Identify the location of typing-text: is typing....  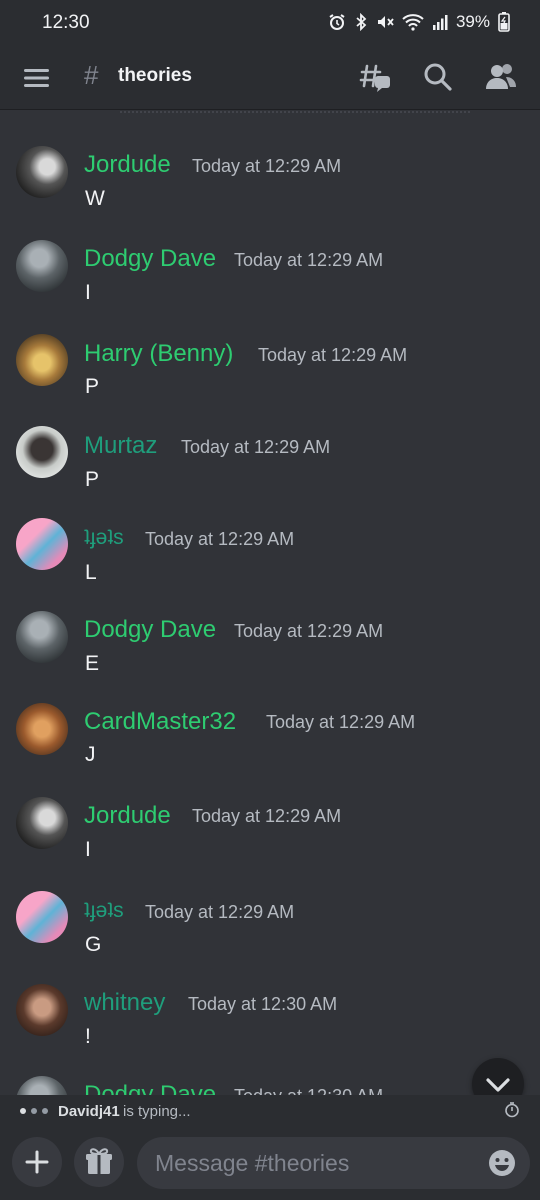
(157, 1111).